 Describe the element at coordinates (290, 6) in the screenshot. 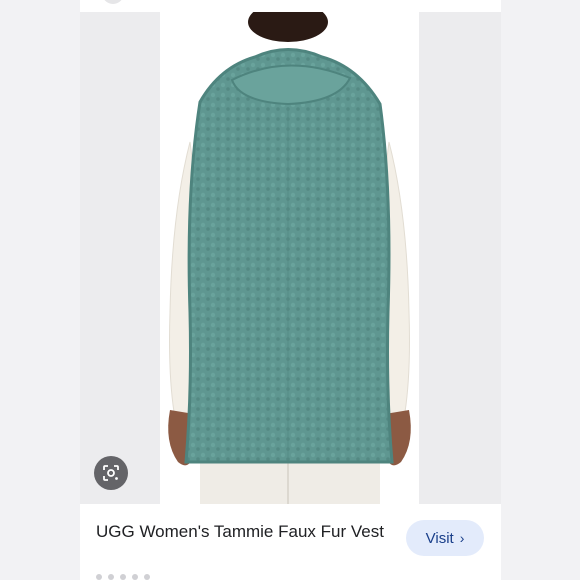

I see `card-top-edge` at that location.